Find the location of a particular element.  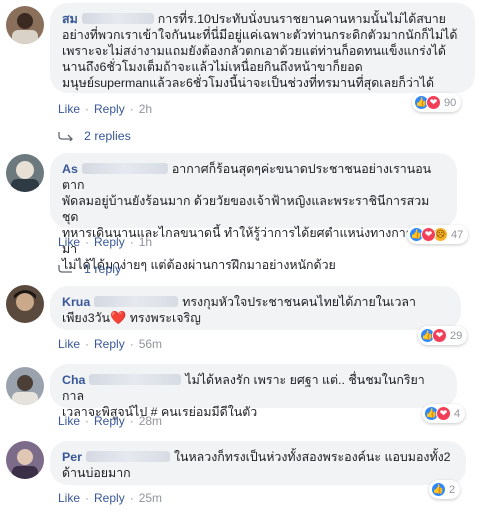

comment-text-line: ด้านบ่อยมาก is located at coordinates (96, 473).